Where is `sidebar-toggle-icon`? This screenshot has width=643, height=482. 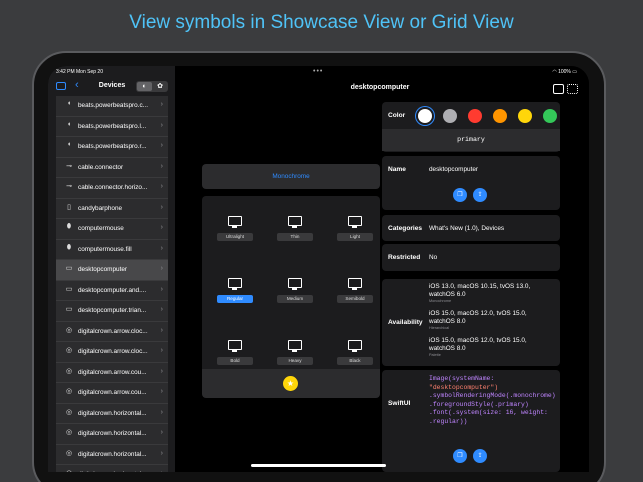 sidebar-toggle-icon is located at coordinates (61, 86).